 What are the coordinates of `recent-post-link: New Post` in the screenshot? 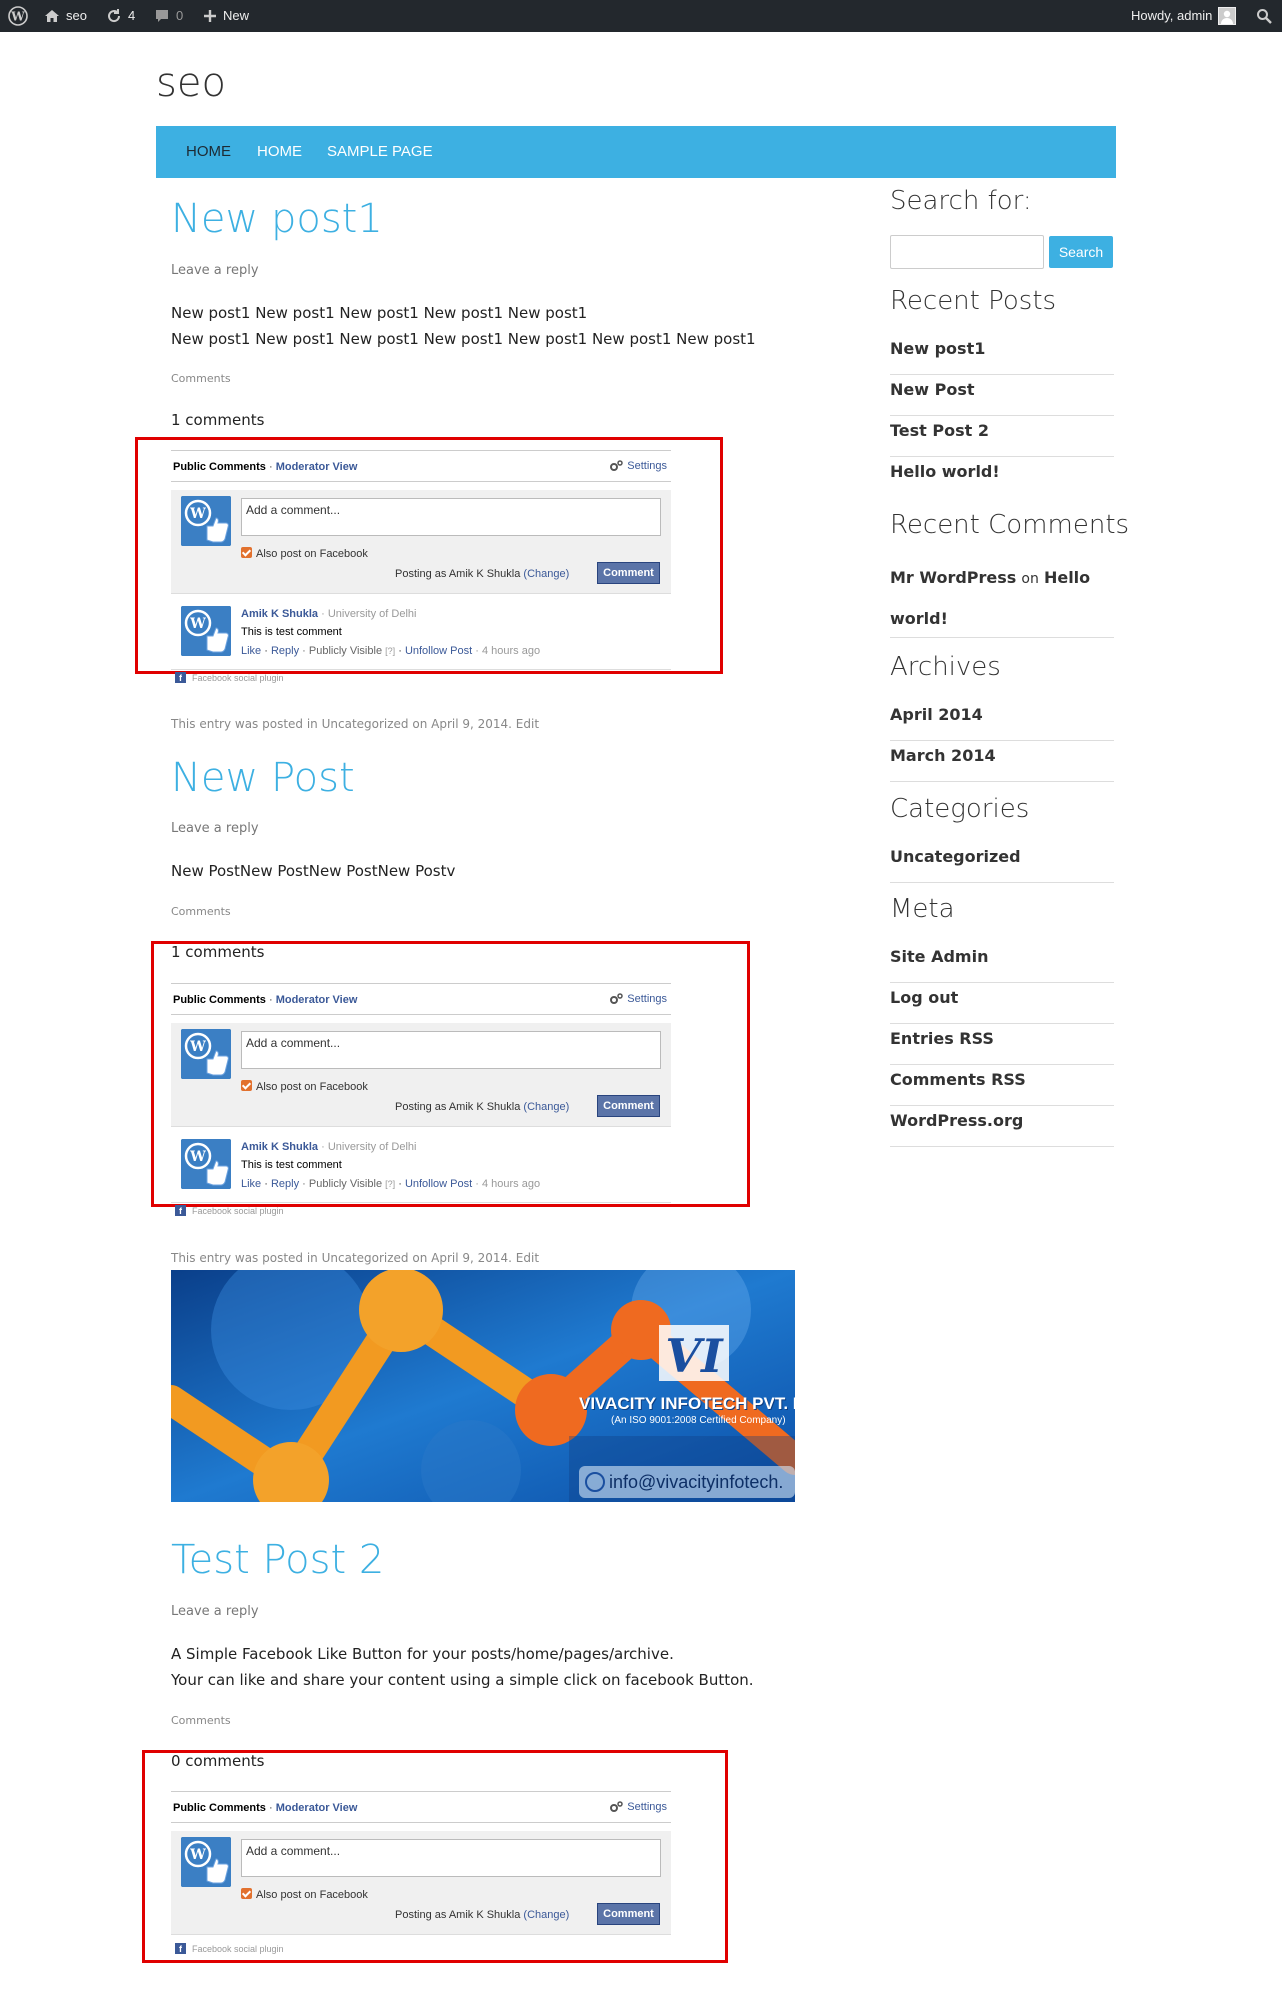 It's located at (1002, 395).